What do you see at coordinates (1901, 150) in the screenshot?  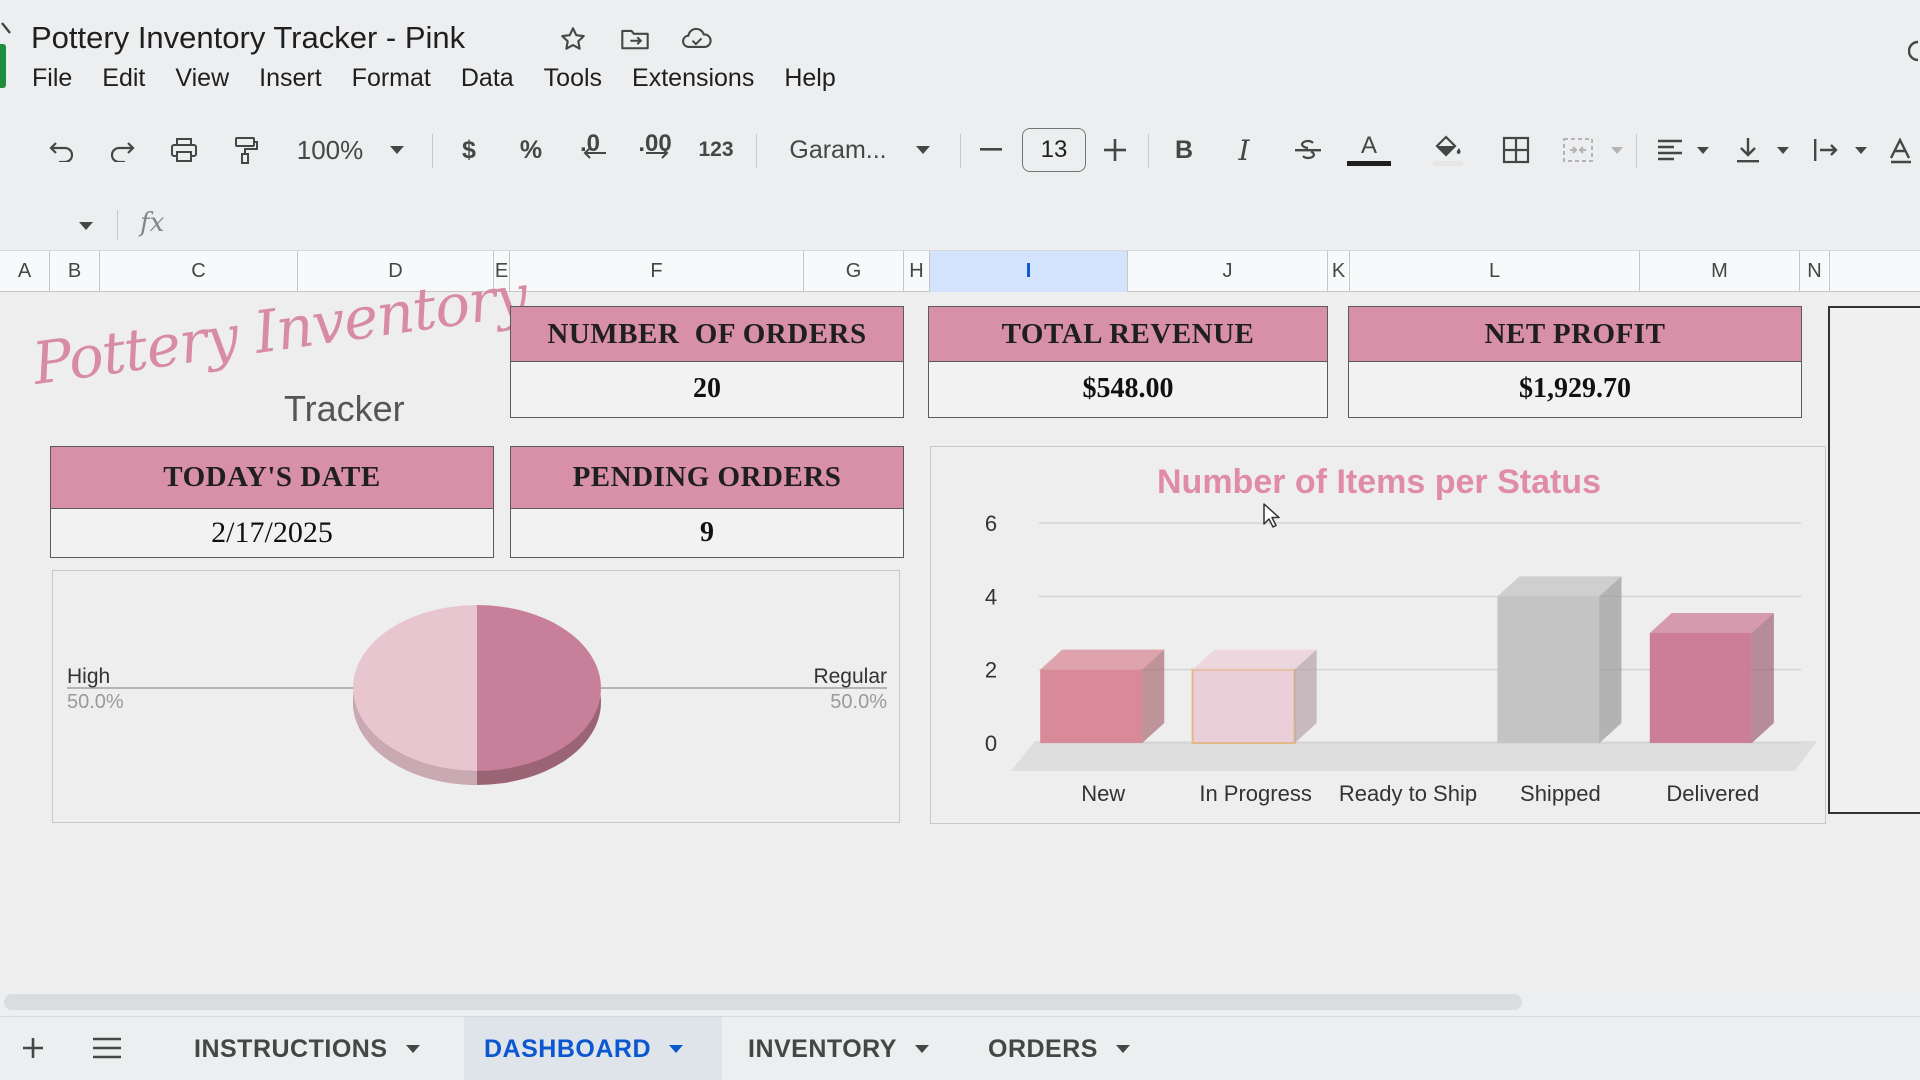 I see `text-rotation-icon` at bounding box center [1901, 150].